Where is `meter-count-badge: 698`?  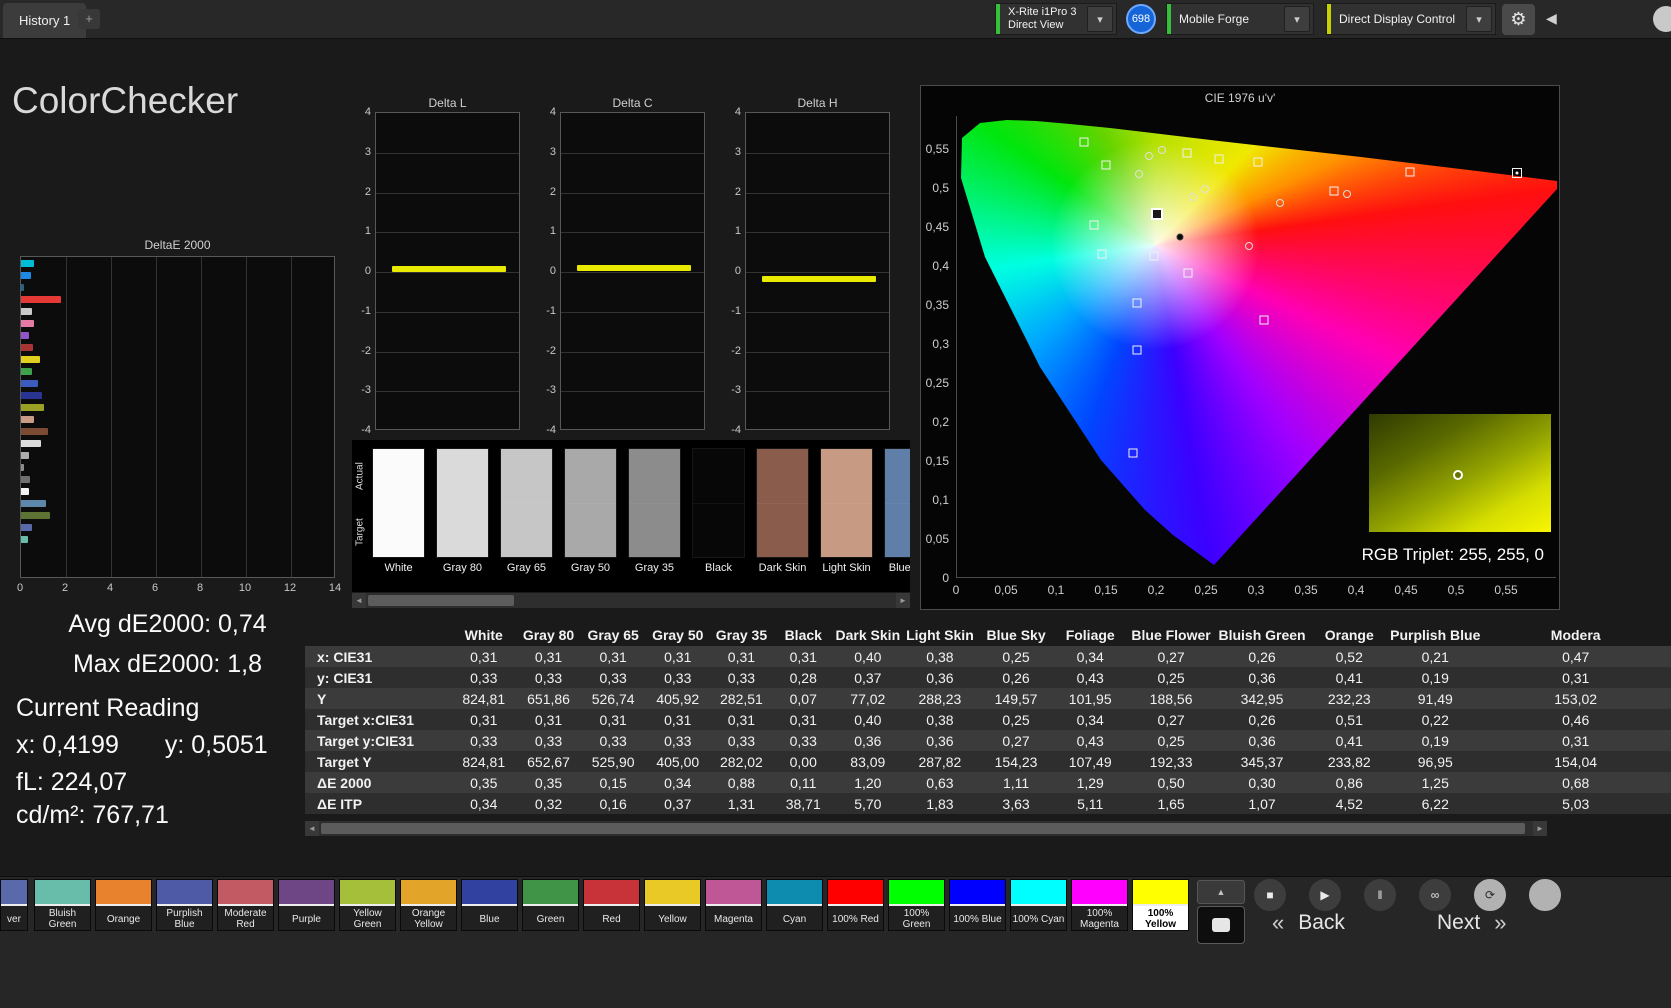 meter-count-badge: 698 is located at coordinates (1141, 19).